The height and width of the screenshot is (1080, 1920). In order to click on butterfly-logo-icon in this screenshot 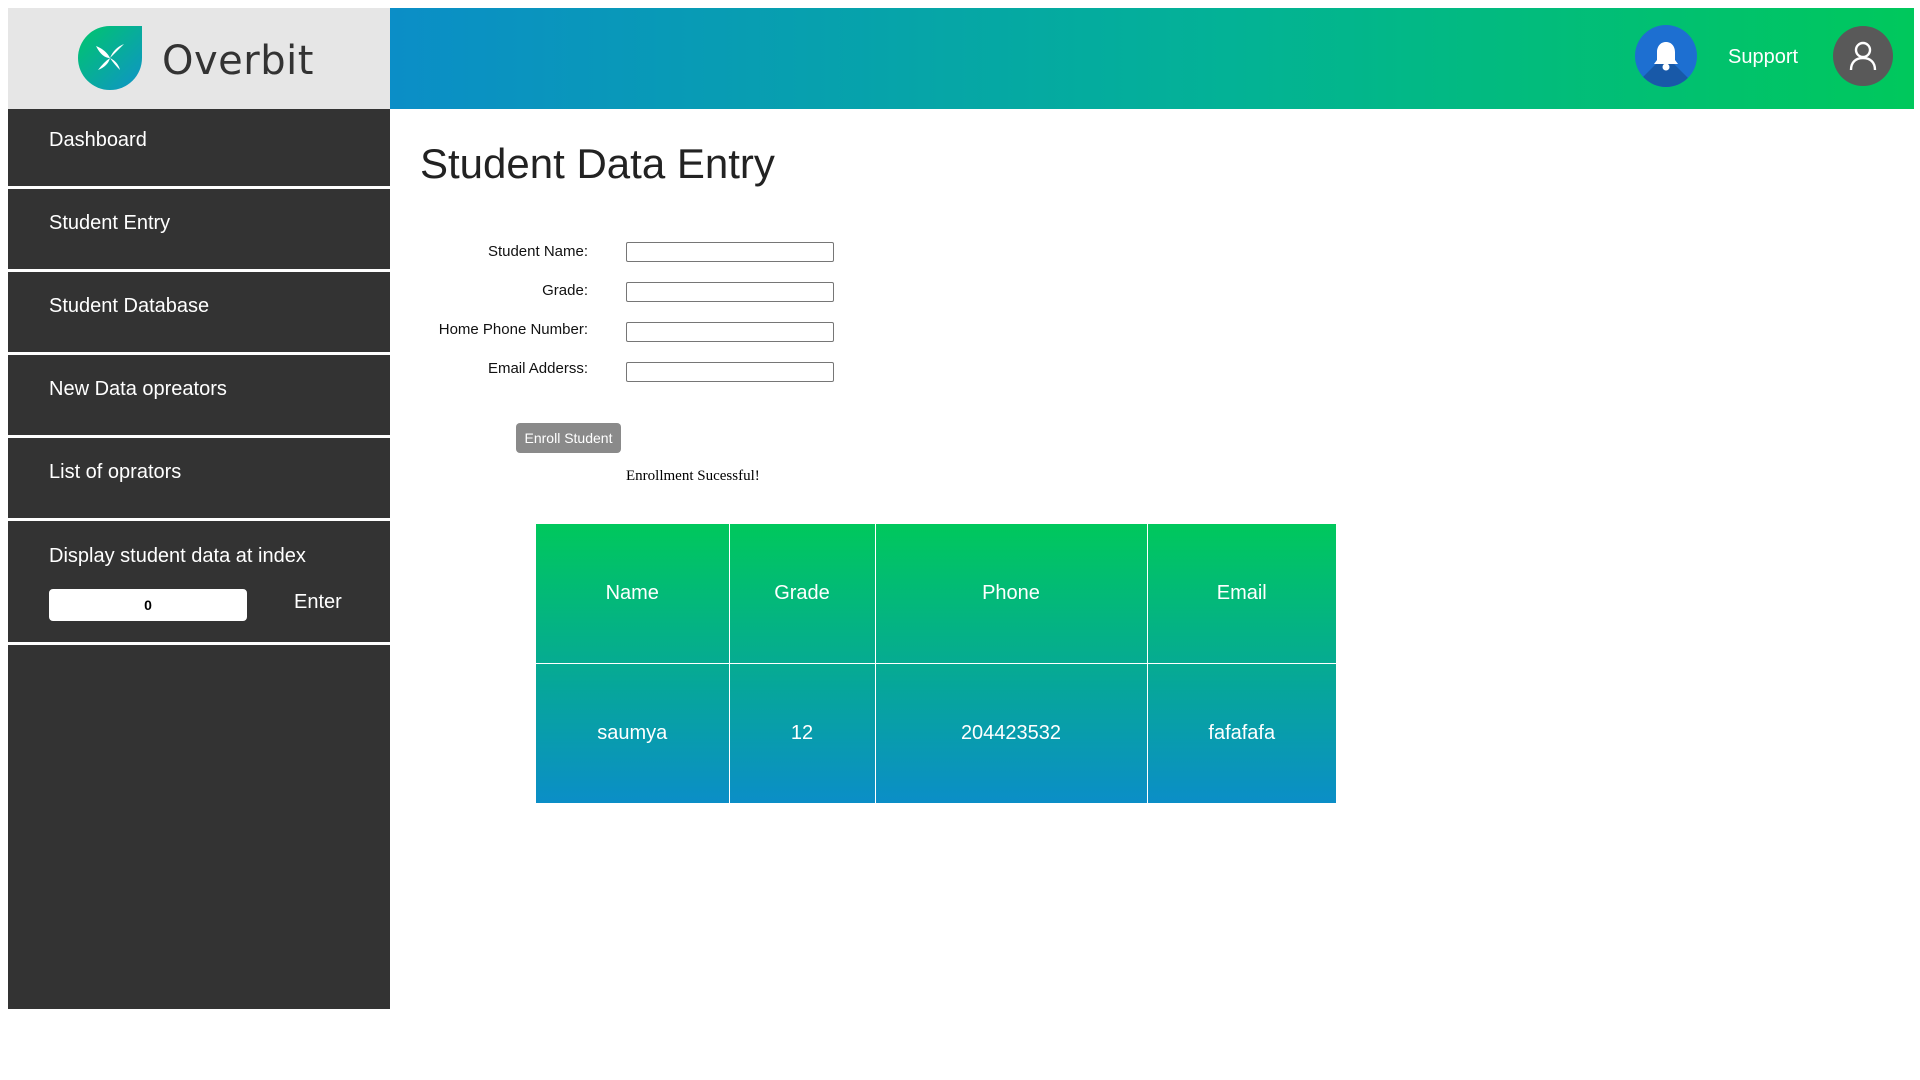, I will do `click(110, 58)`.